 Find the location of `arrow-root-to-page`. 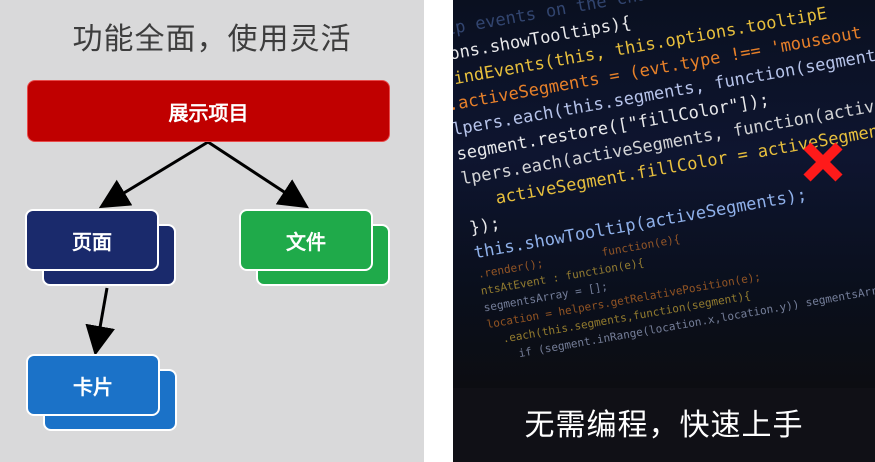

arrow-root-to-page is located at coordinates (153, 174).